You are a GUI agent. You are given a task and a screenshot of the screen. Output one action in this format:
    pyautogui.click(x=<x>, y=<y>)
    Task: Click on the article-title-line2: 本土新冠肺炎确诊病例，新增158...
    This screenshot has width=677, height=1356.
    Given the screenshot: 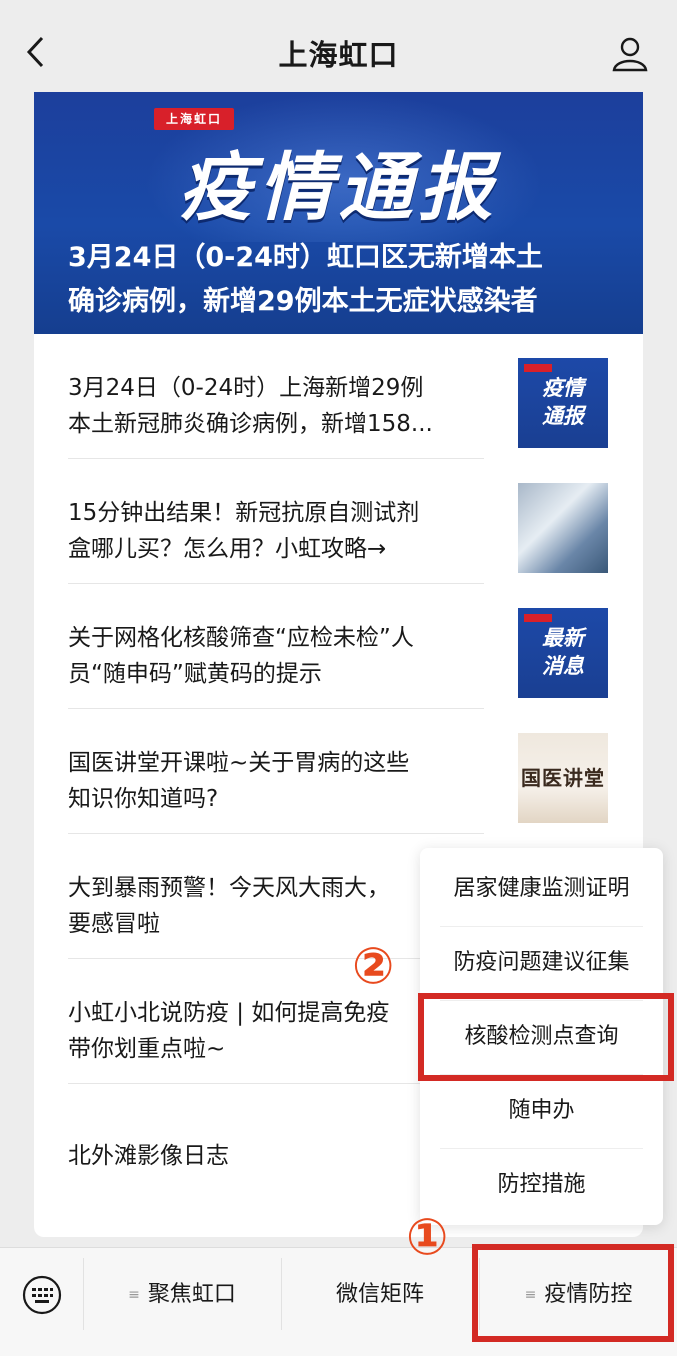 What is the action you would take?
    pyautogui.click(x=250, y=424)
    